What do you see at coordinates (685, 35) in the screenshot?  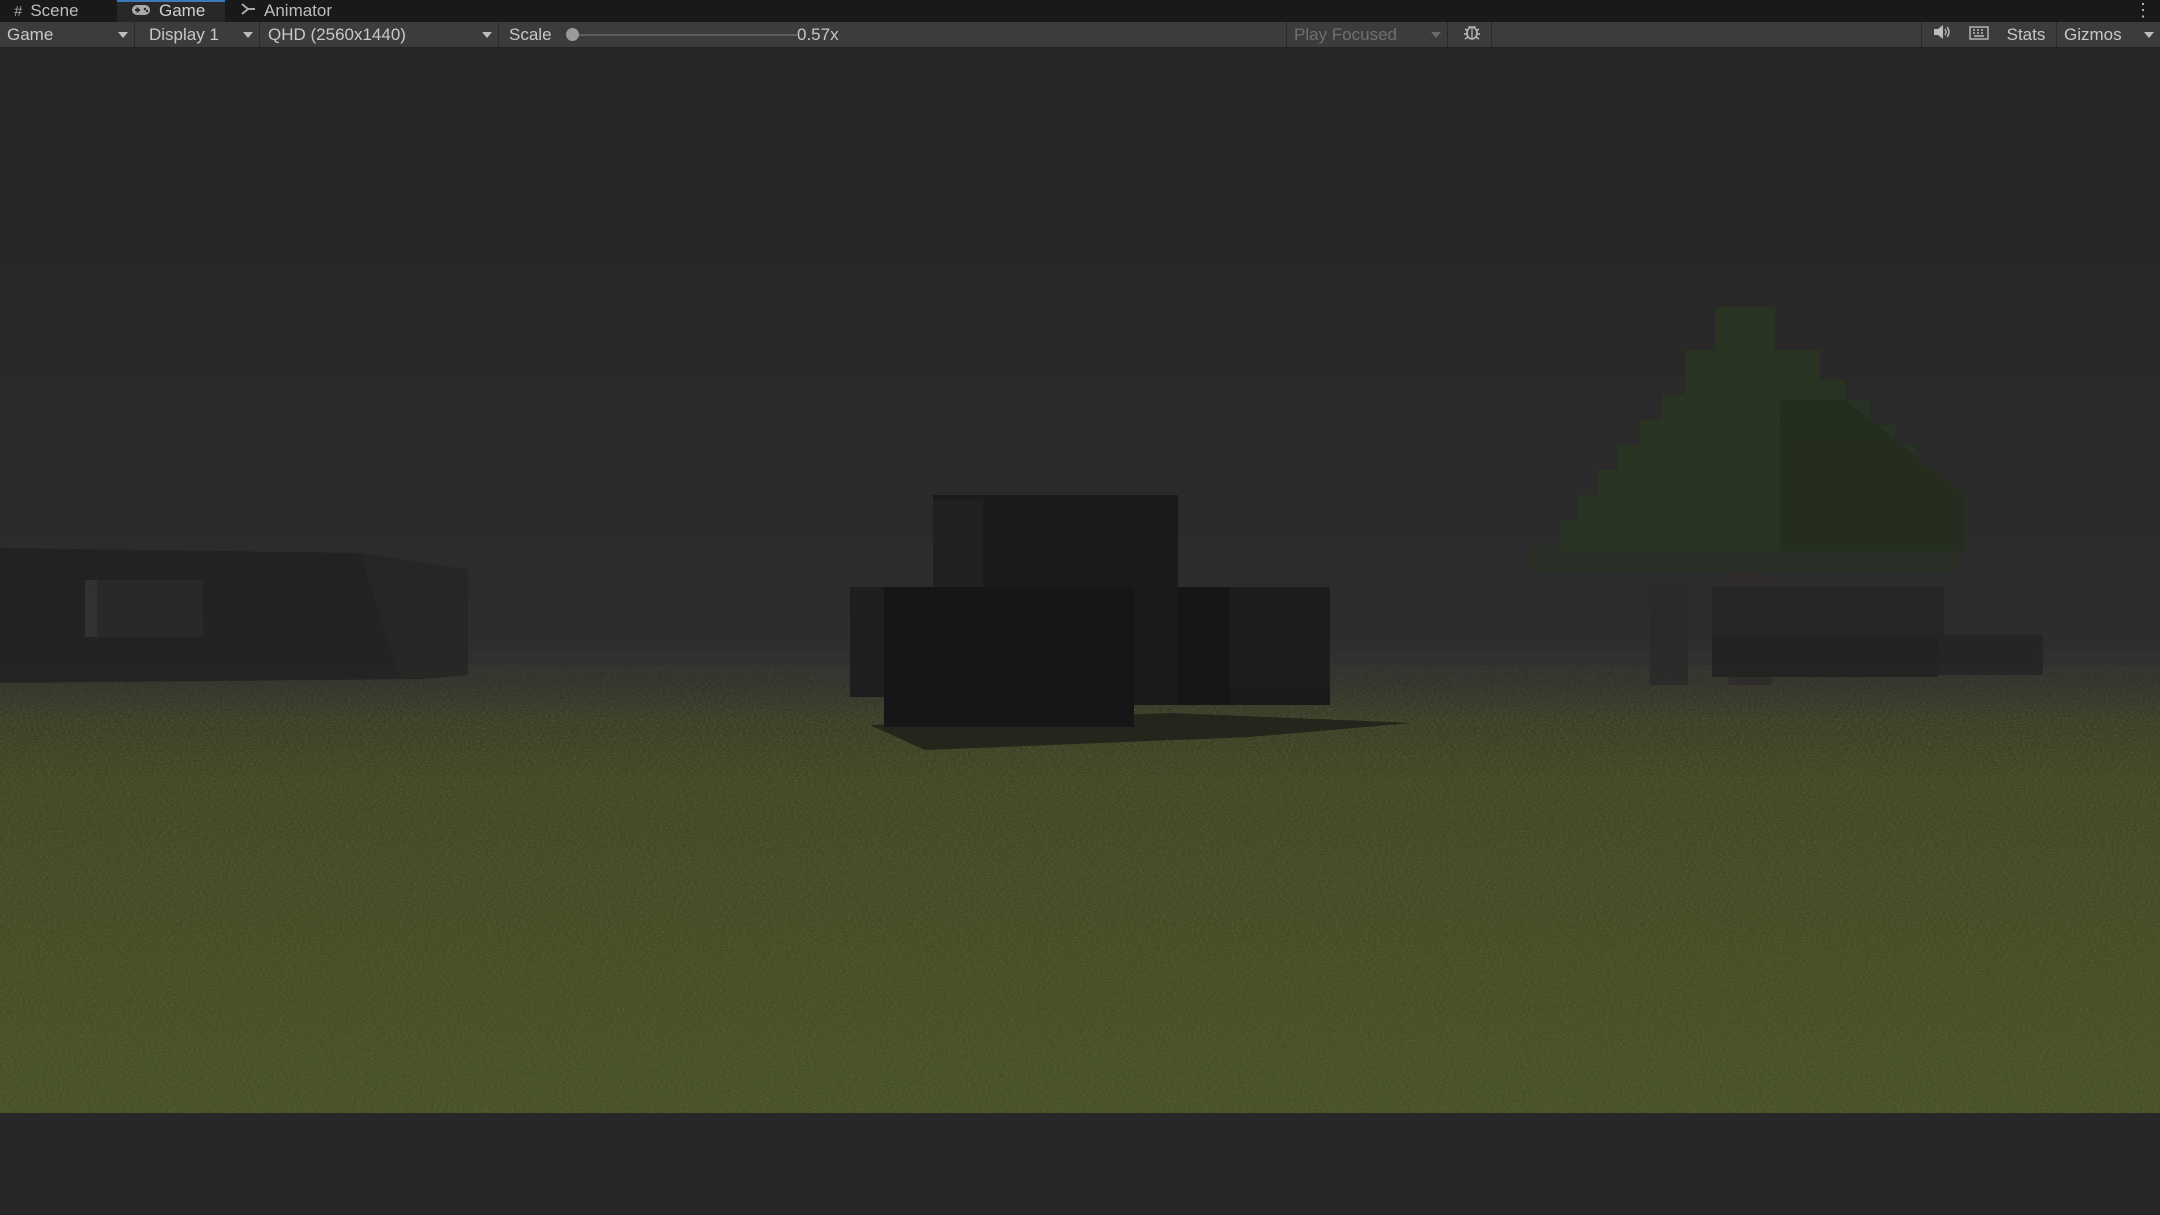 I see `scale-slider-track` at bounding box center [685, 35].